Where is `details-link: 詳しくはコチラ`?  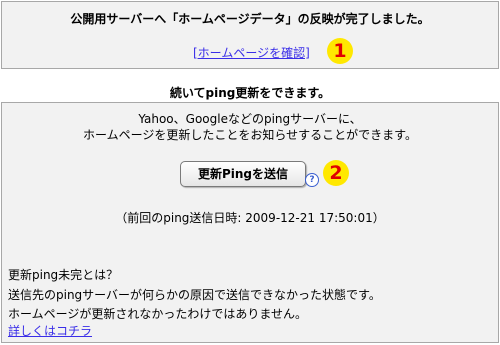
details-link: 詳しくはコチラ is located at coordinates (50, 330).